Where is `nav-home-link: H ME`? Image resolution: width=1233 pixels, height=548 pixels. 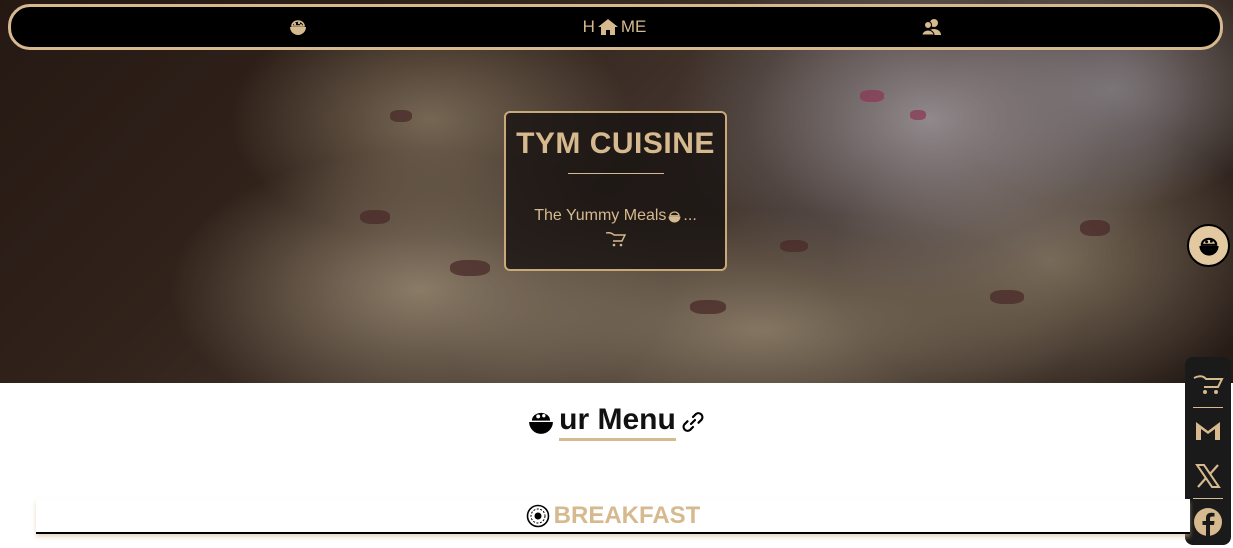 nav-home-link: H ME is located at coordinates (615, 27).